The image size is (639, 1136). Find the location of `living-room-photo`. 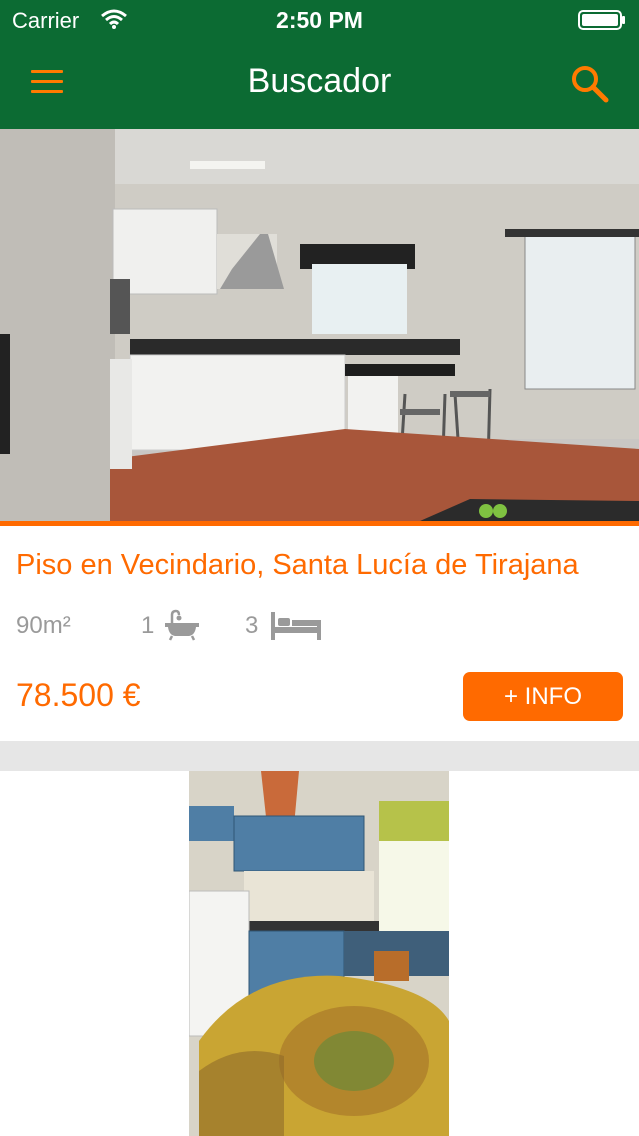

living-room-photo is located at coordinates (319, 953).